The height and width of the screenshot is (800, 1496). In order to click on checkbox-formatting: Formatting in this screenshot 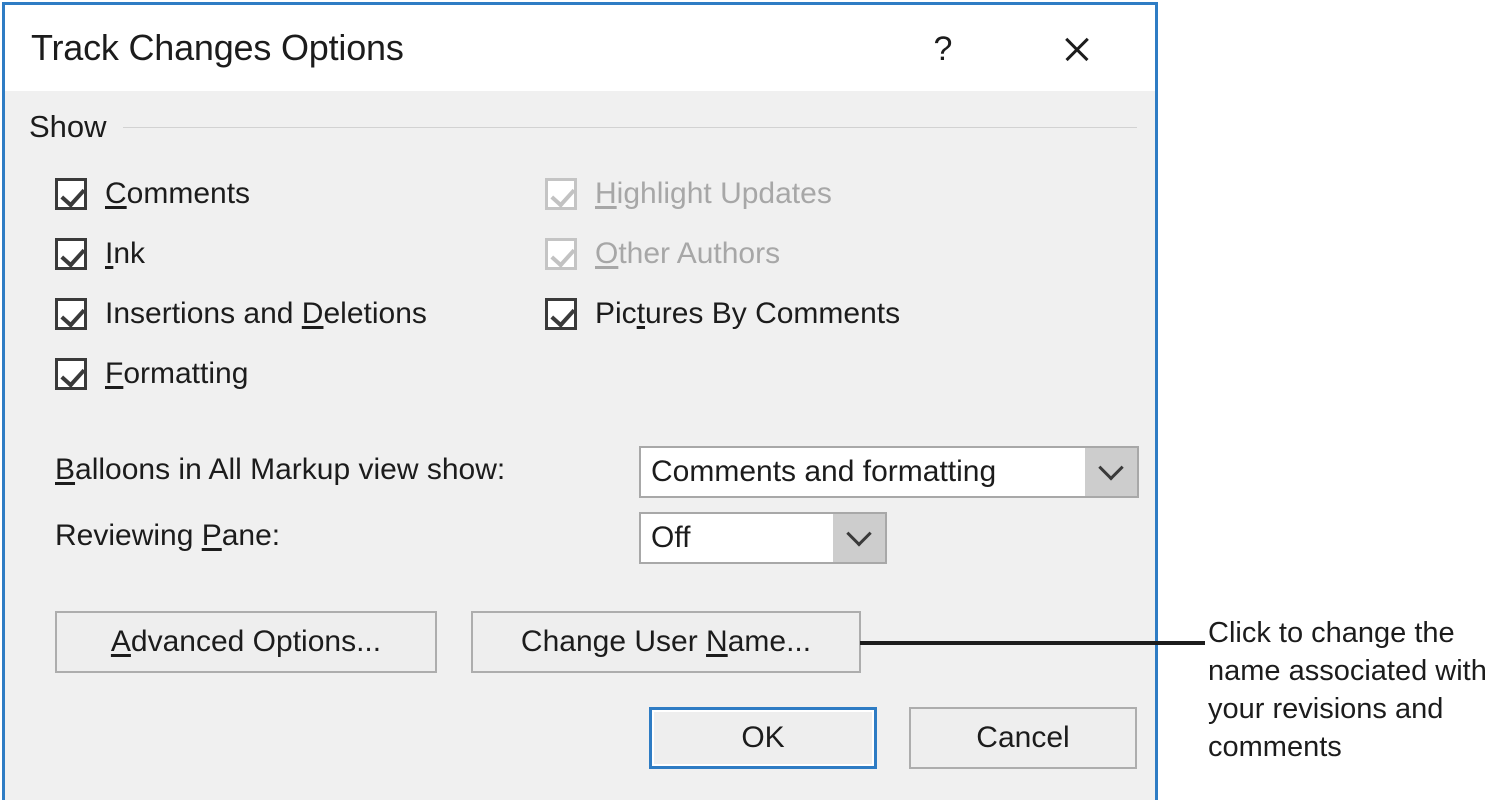, I will do `click(151, 374)`.